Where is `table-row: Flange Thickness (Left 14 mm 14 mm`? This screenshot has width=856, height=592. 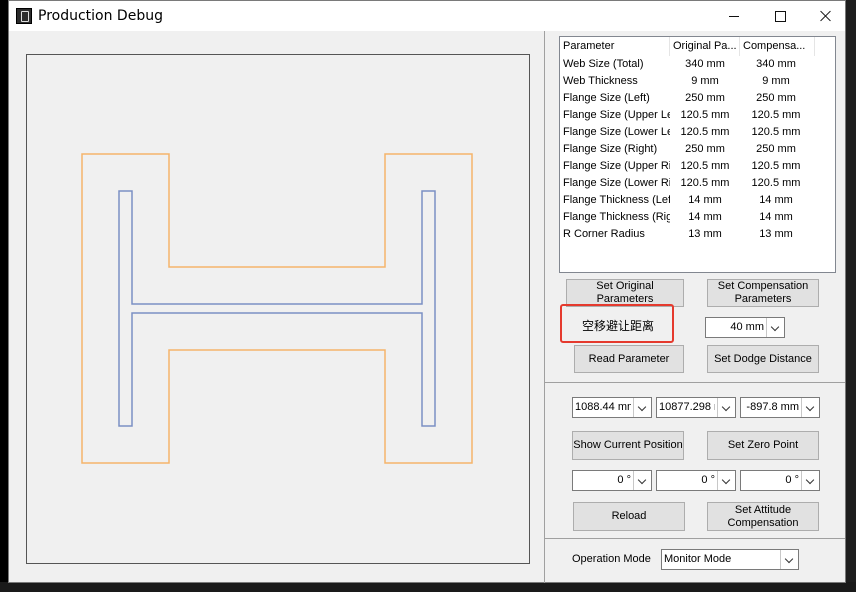
table-row: Flange Thickness (Left 14 mm 14 mm is located at coordinates (697, 200).